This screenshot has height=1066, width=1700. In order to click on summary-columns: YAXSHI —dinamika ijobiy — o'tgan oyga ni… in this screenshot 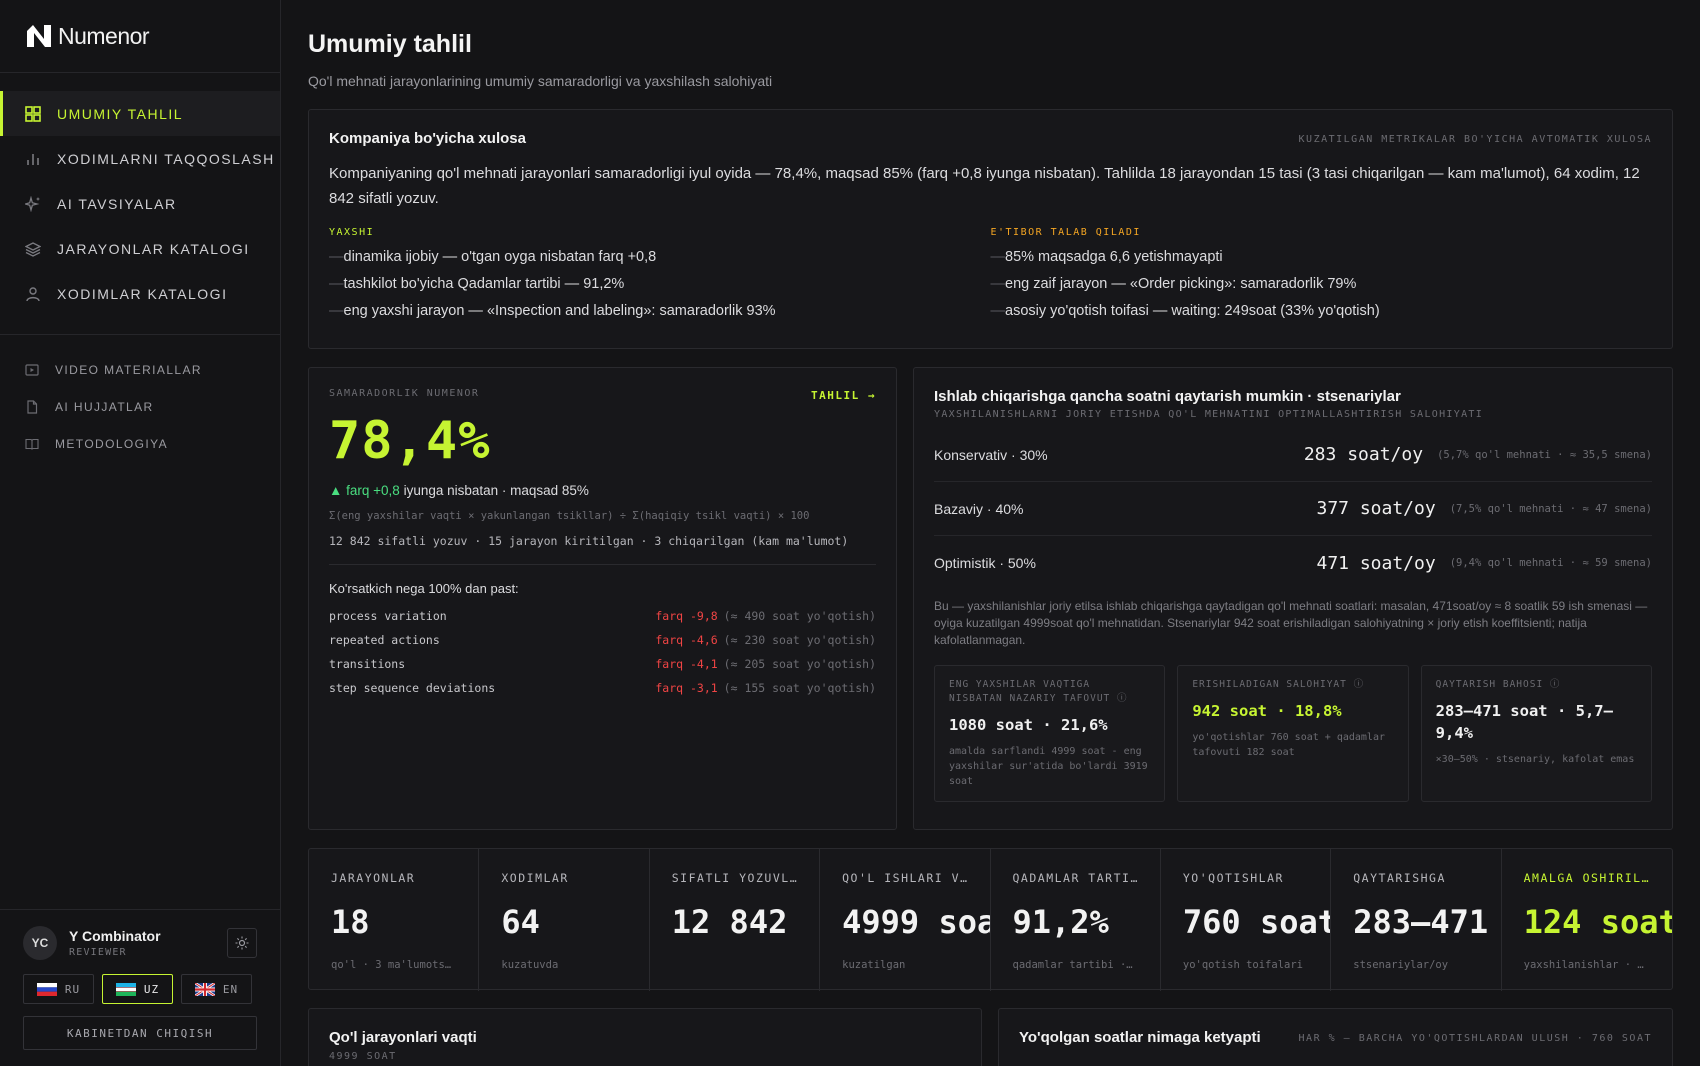, I will do `click(990, 276)`.